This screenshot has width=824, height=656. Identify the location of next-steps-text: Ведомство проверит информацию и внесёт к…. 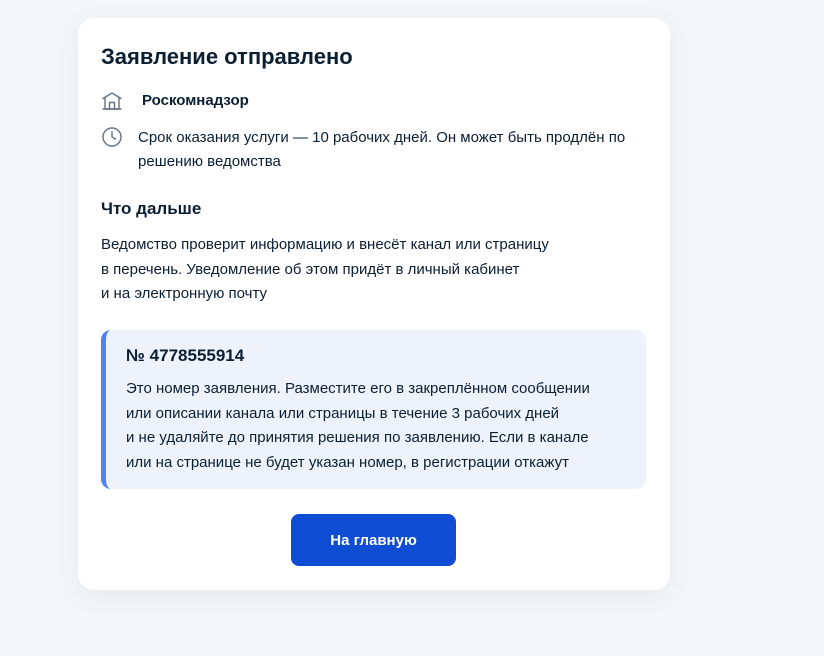
(325, 270).